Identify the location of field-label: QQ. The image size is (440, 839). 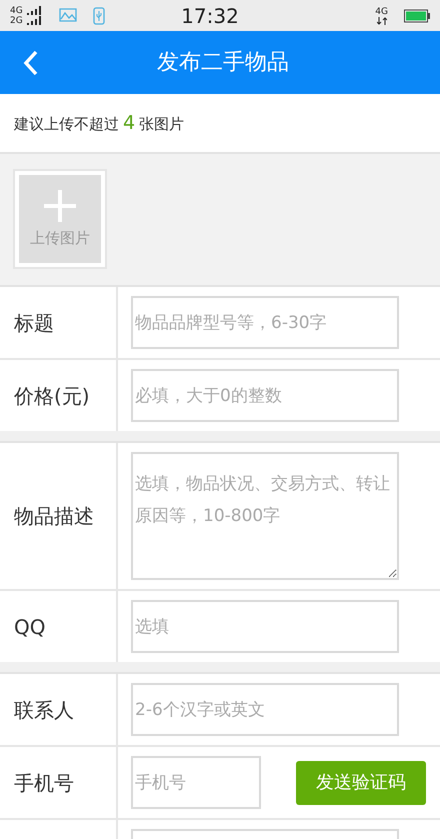
(30, 627).